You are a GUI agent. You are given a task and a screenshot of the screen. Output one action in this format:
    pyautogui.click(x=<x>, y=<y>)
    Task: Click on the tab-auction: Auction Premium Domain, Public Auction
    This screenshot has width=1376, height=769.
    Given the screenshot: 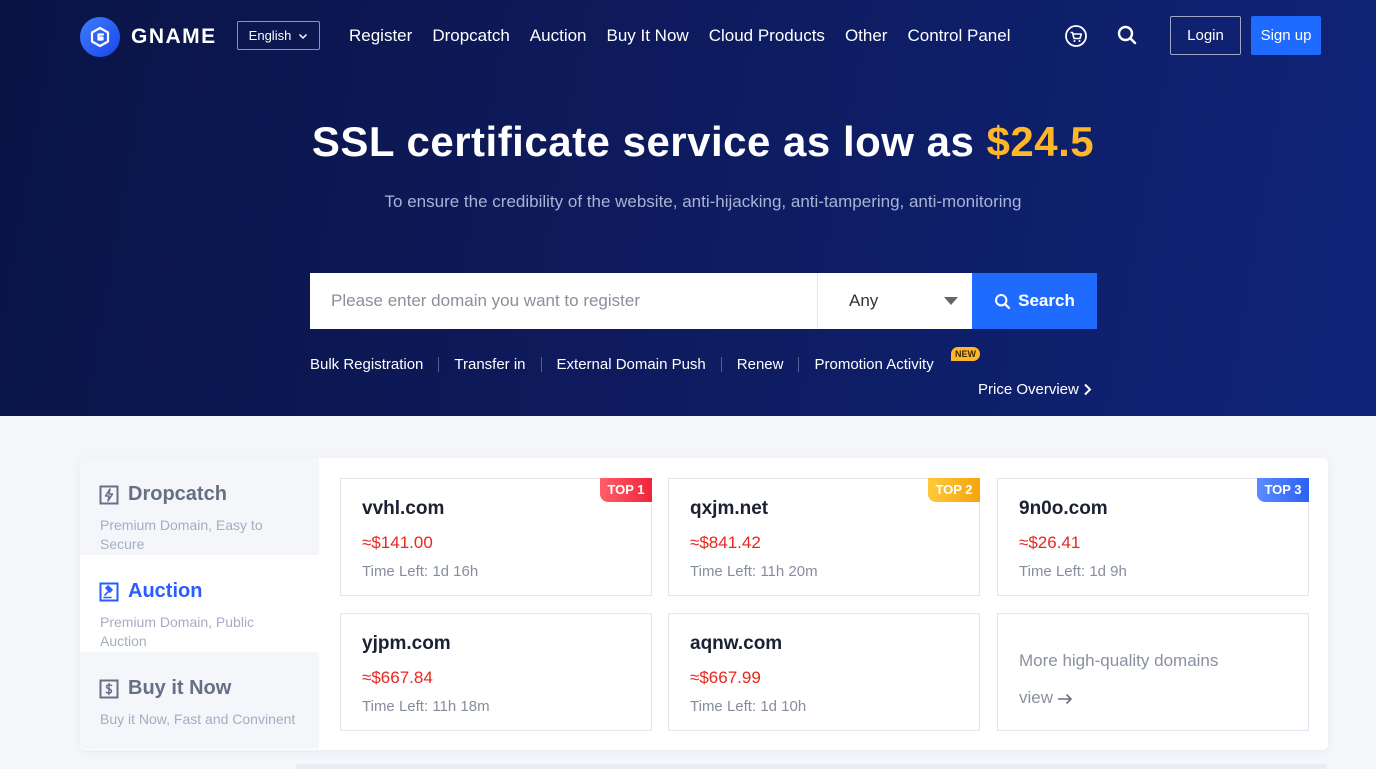 What is the action you would take?
    pyautogui.click(x=199, y=603)
    